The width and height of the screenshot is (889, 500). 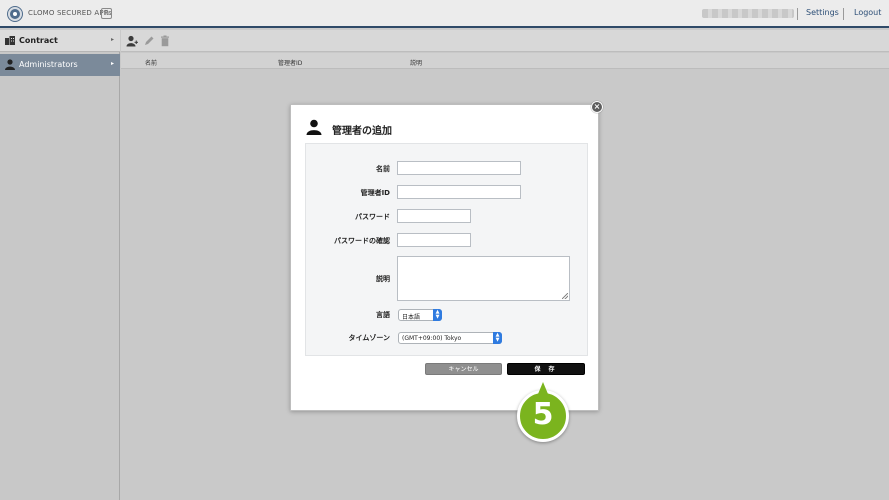 What do you see at coordinates (70, 13) in the screenshot?
I see `app-title: CLOMO SECURED APPs` at bounding box center [70, 13].